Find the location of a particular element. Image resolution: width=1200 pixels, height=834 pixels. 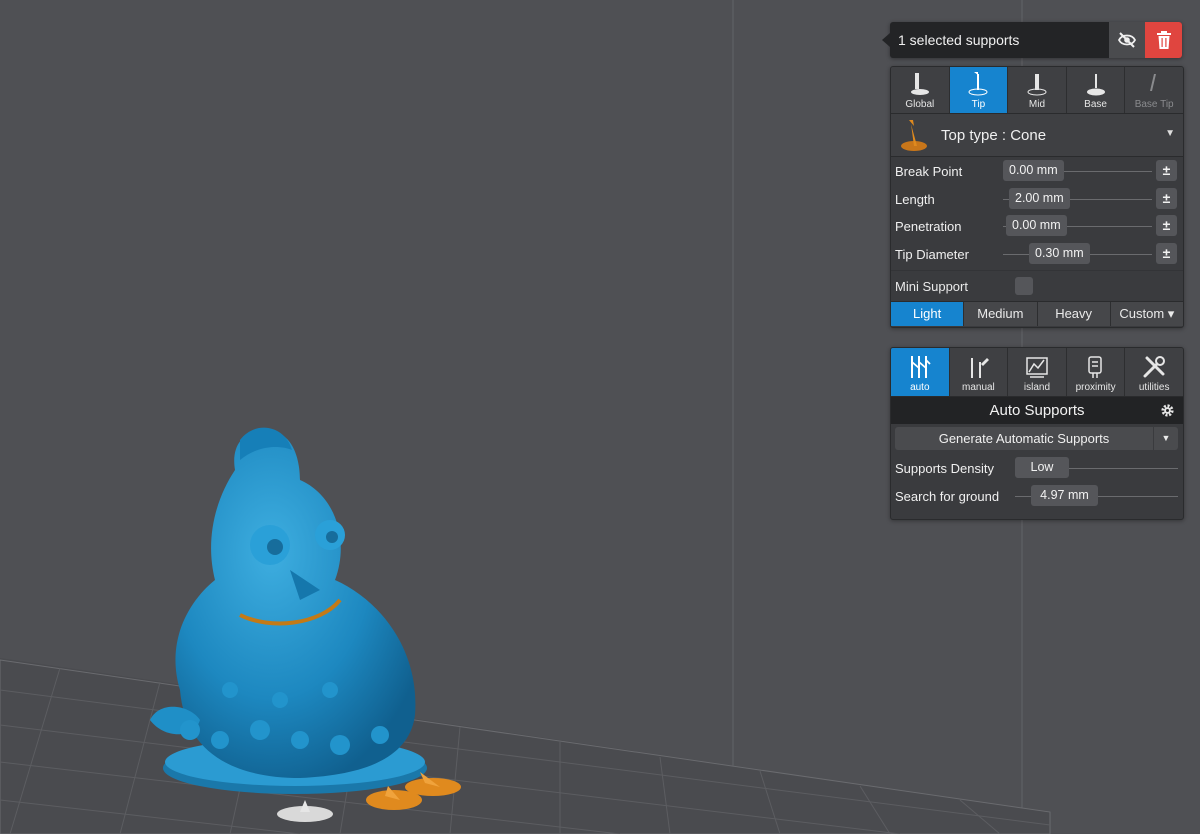

param-tip-diameter: Tip Diameter 0.30 mm ± is located at coordinates (1037, 254).